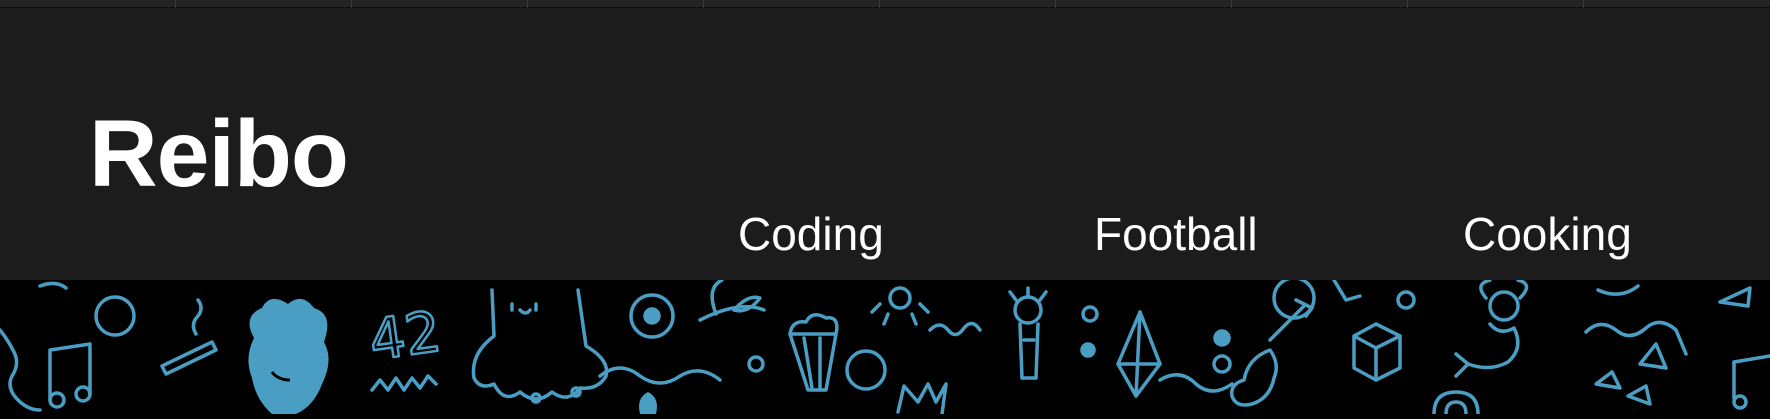 This screenshot has width=1770, height=419. What do you see at coordinates (1735, 297) in the screenshot?
I see `triangle-icon` at bounding box center [1735, 297].